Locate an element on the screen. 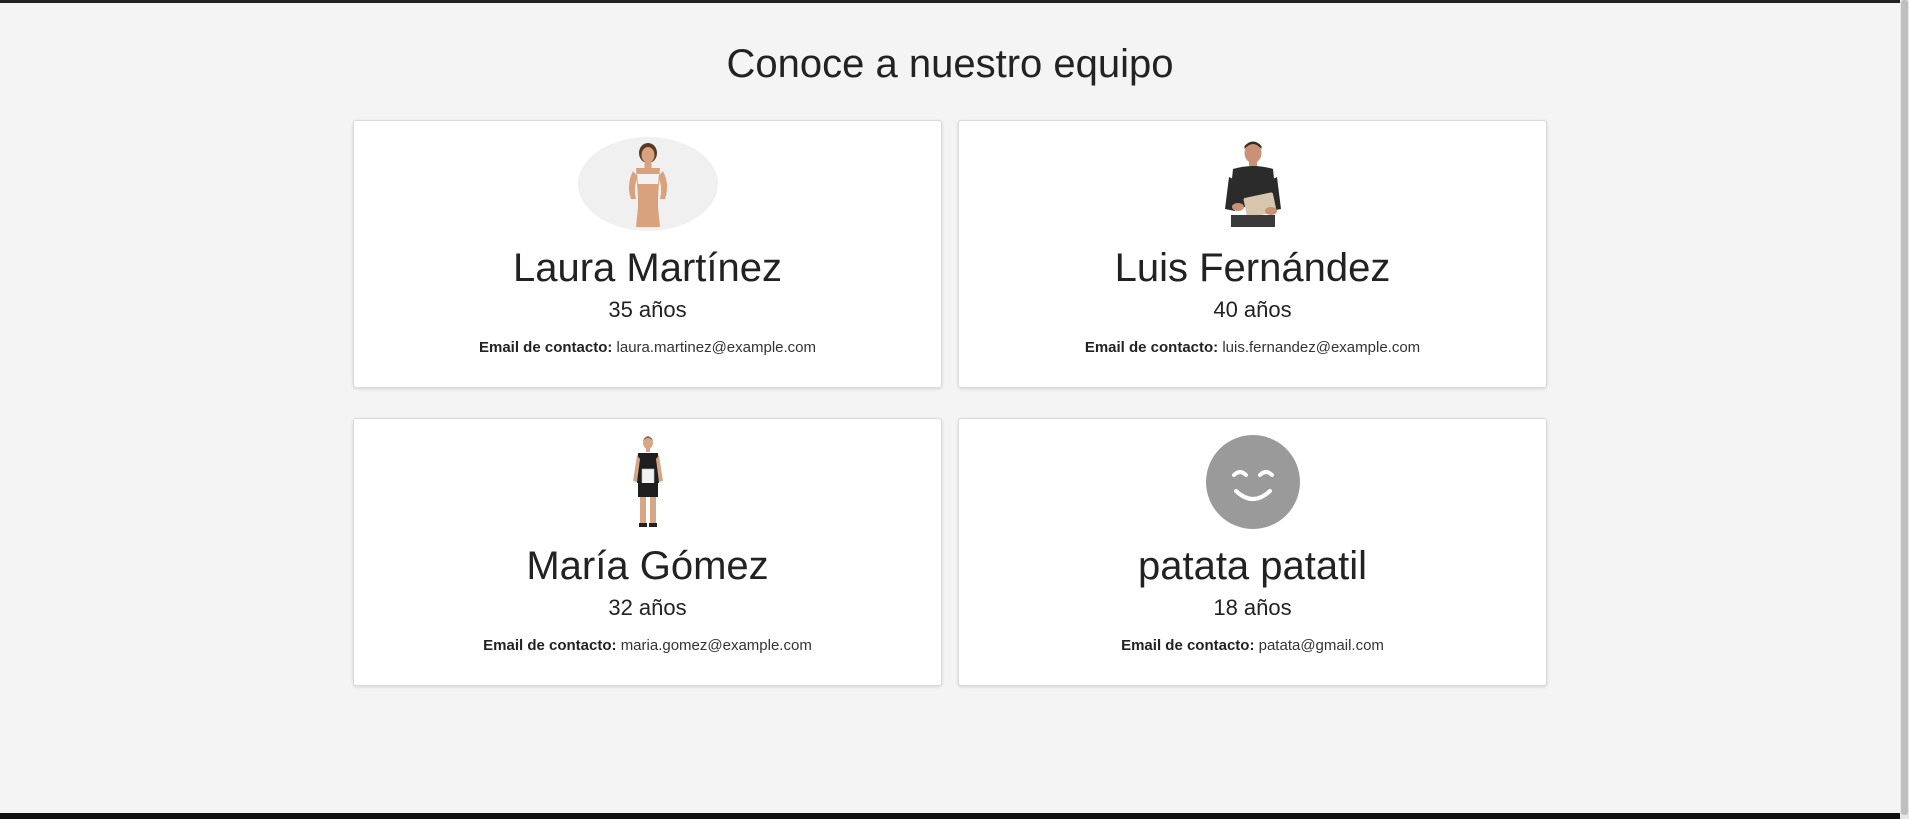  email-value: patata@gmail.com is located at coordinates (1321, 645).